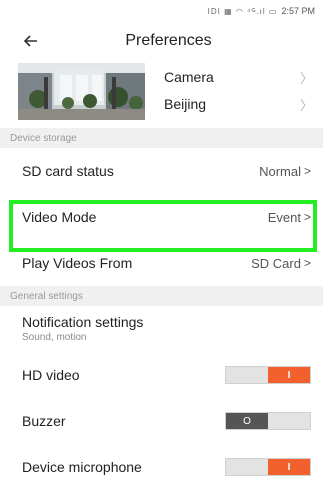  I want to click on sd-card-status-label: SD card status, so click(68, 171).